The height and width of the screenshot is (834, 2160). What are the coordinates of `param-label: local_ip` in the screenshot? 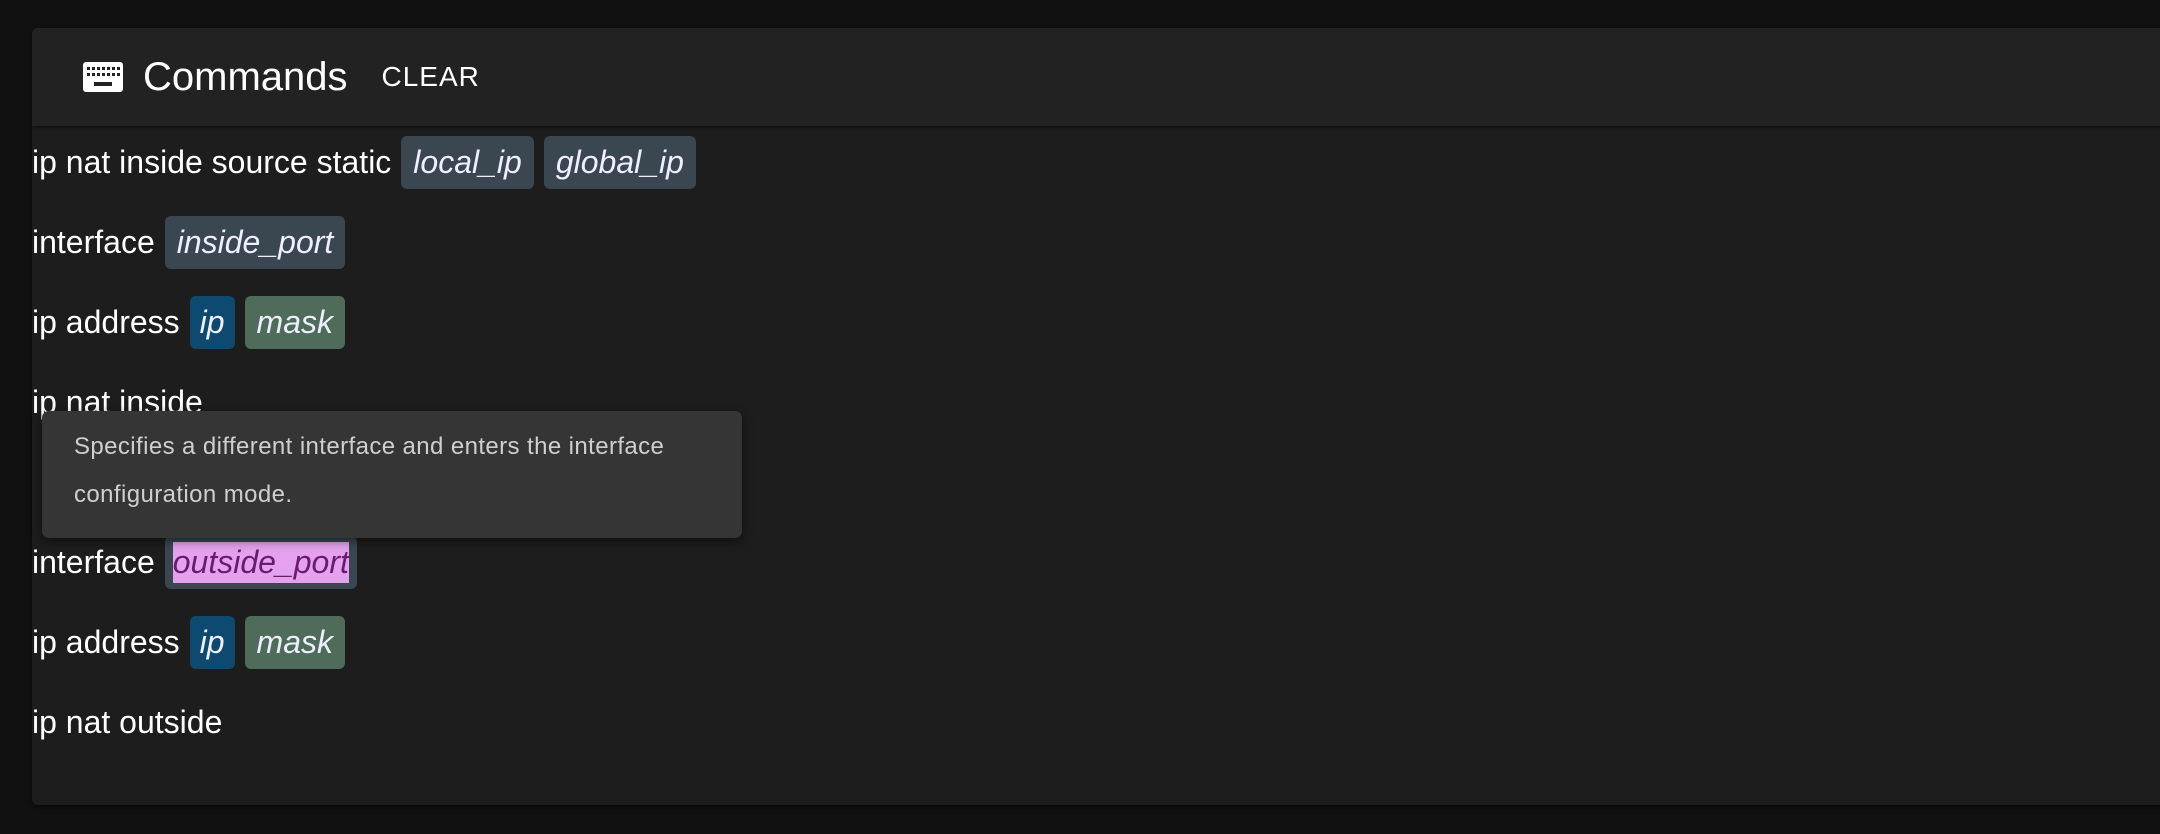 It's located at (467, 161).